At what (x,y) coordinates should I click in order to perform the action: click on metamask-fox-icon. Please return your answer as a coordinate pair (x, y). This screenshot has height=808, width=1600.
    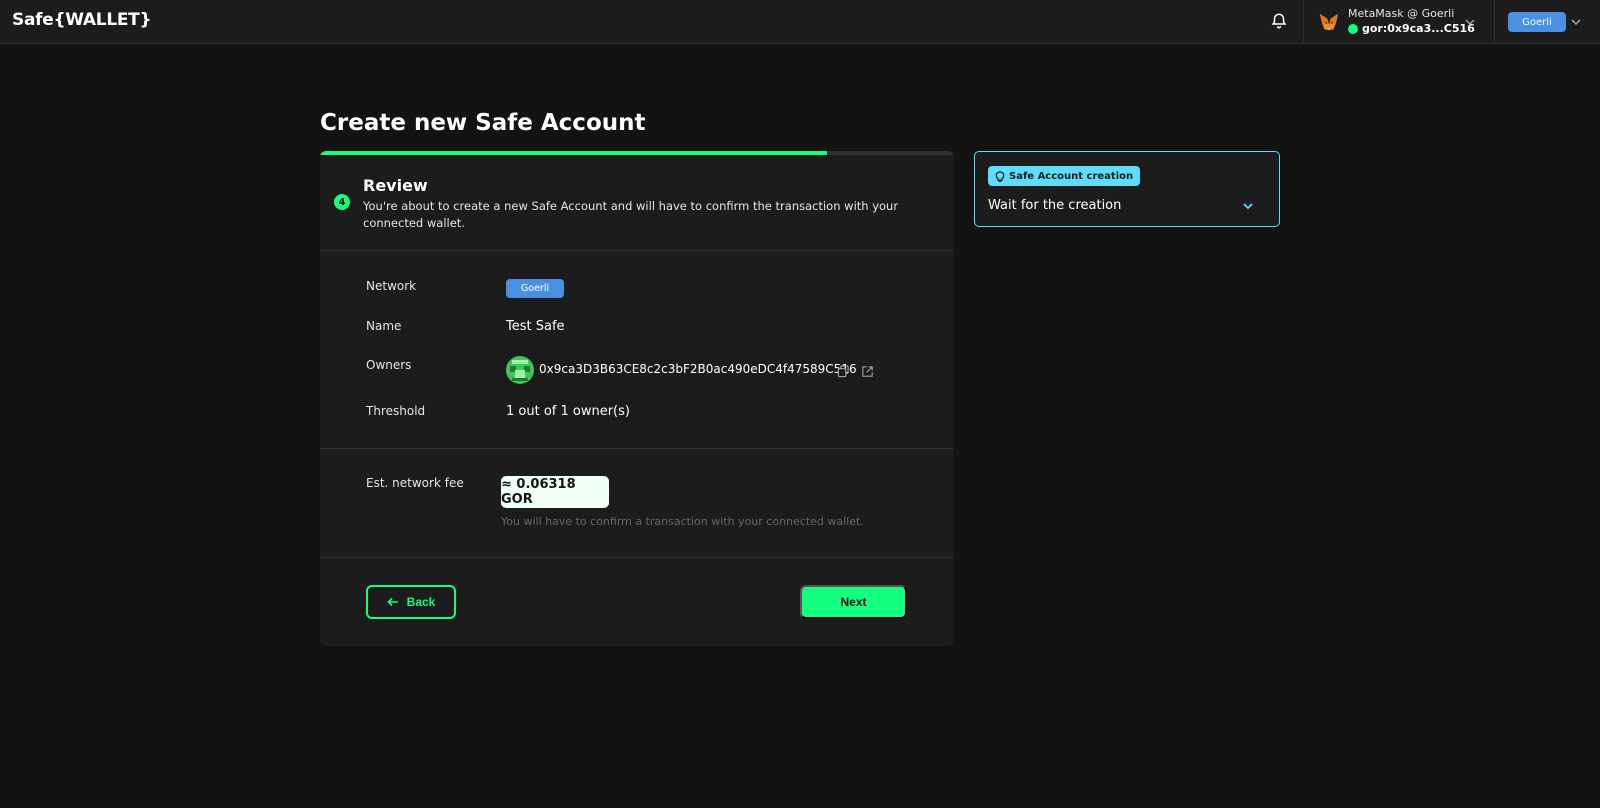
    Looking at the image, I should click on (1329, 22).